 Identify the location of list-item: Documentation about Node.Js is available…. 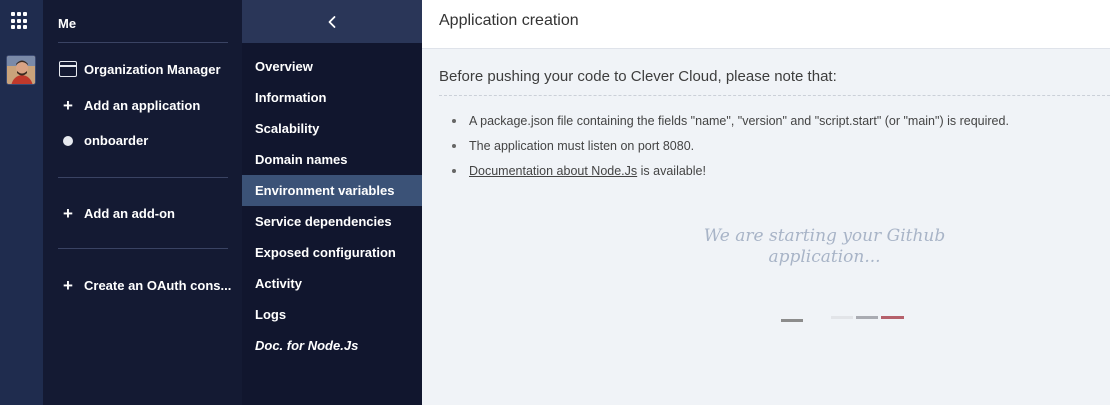
(730, 175).